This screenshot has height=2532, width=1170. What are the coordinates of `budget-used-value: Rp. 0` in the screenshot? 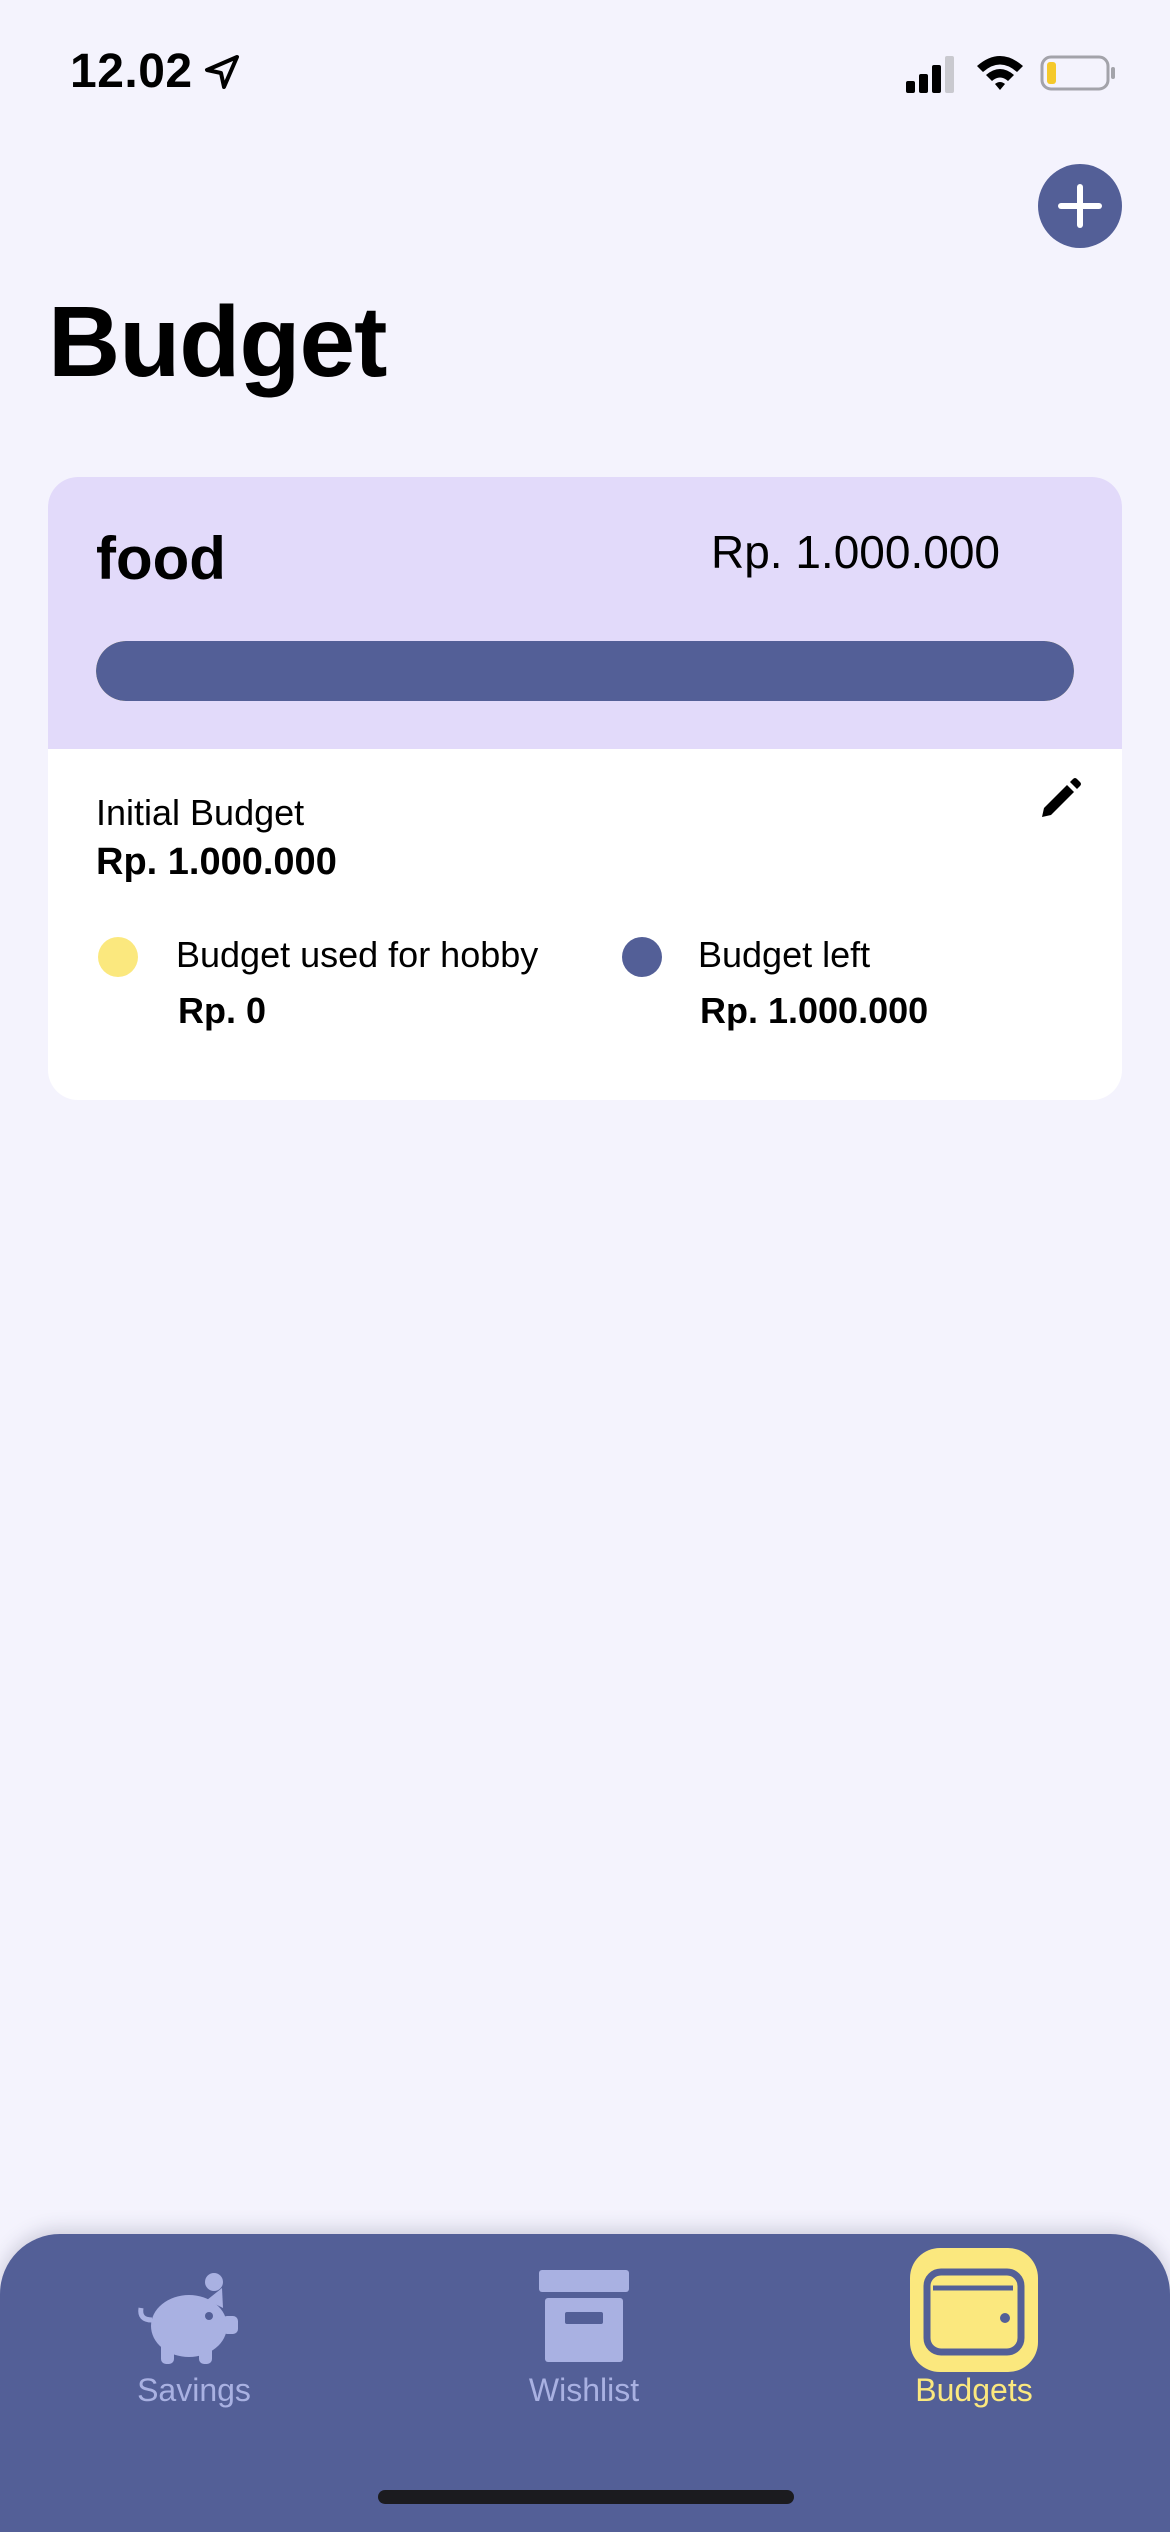 It's located at (222, 1010).